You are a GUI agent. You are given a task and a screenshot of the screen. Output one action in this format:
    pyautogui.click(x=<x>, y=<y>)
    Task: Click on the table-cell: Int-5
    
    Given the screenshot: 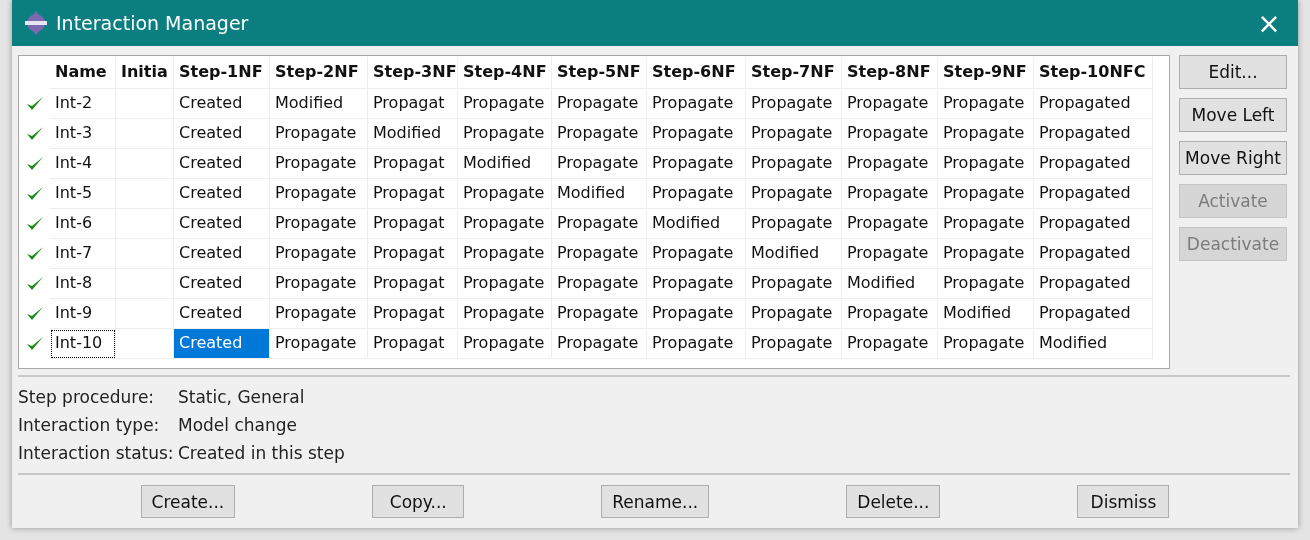 What is the action you would take?
    pyautogui.click(x=83, y=194)
    